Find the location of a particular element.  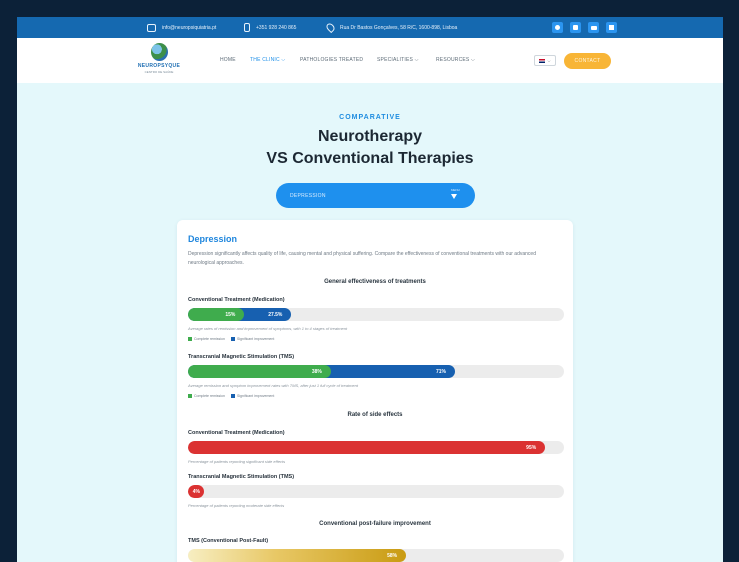

language-selector: ⌵ is located at coordinates (545, 60).